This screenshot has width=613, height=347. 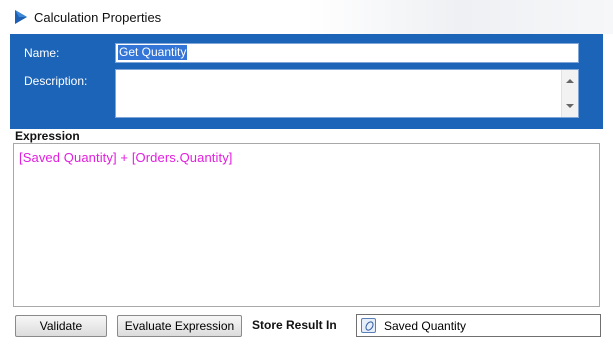 What do you see at coordinates (61, 326) in the screenshot?
I see `validate-button: Validate` at bounding box center [61, 326].